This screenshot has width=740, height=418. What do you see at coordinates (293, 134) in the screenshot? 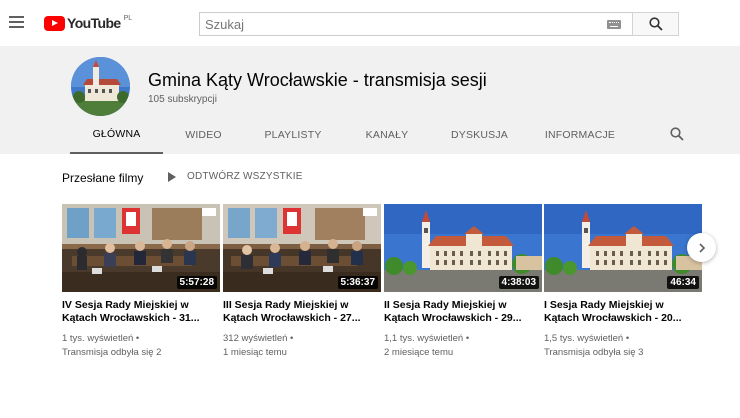
I see `tab-playlists: PLAYLISTY` at bounding box center [293, 134].